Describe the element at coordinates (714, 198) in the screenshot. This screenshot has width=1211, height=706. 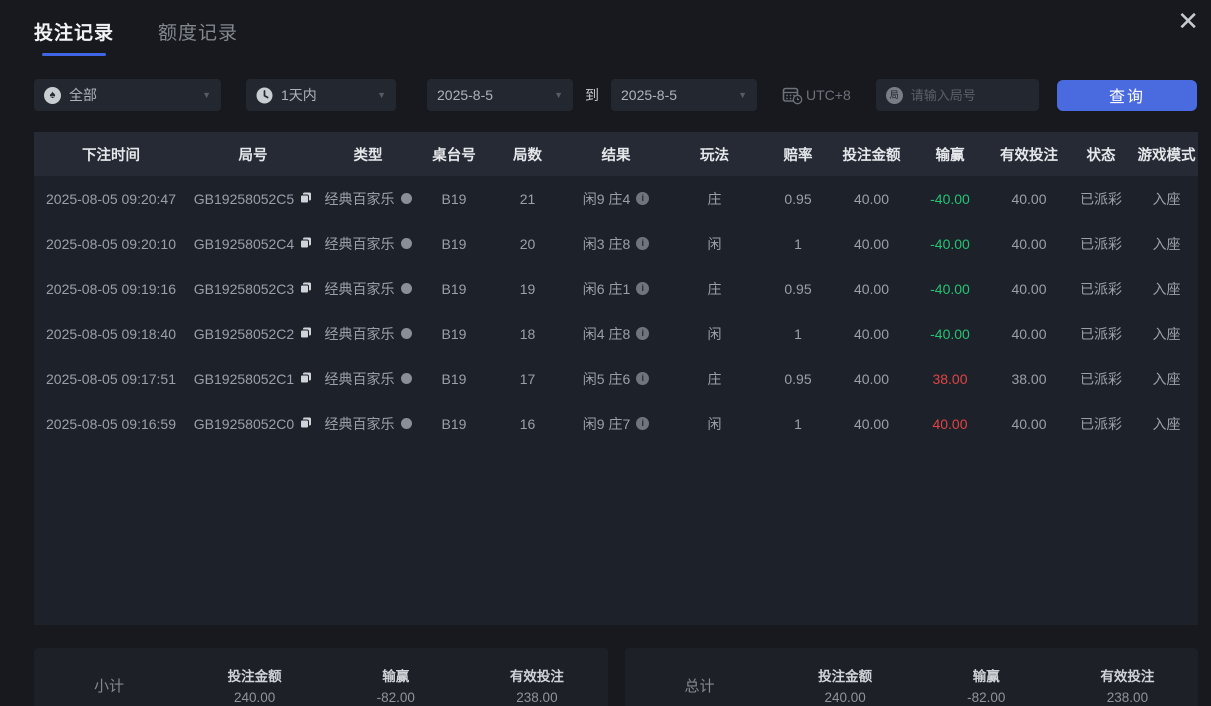
I see `play-type: 庄` at that location.